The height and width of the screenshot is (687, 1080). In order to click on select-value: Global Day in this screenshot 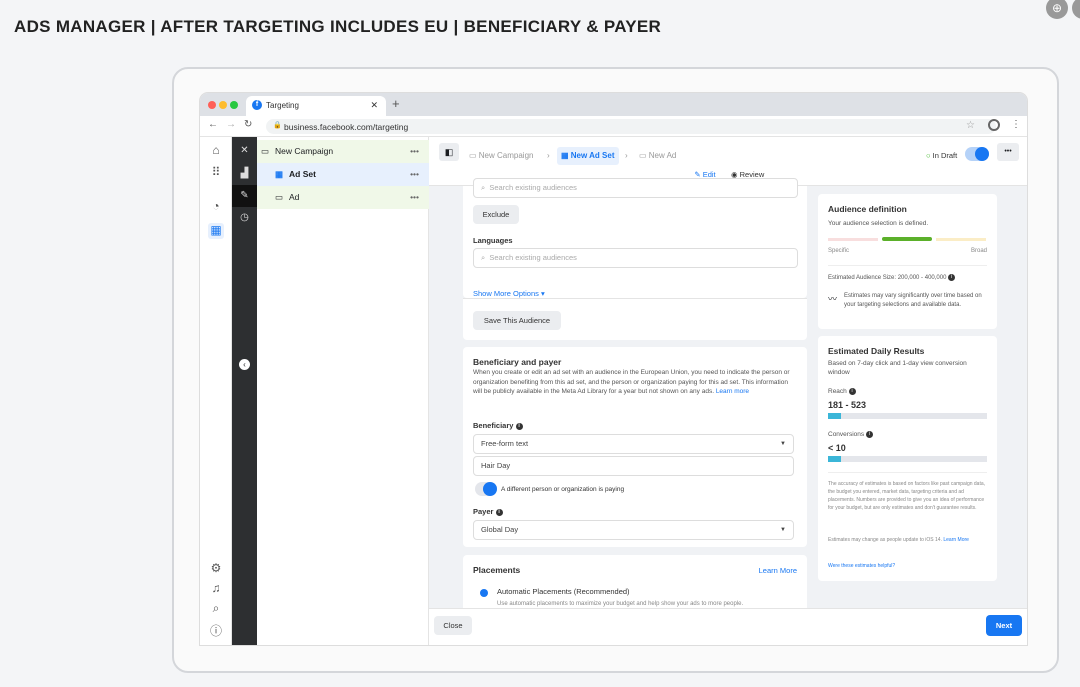, I will do `click(500, 529)`.